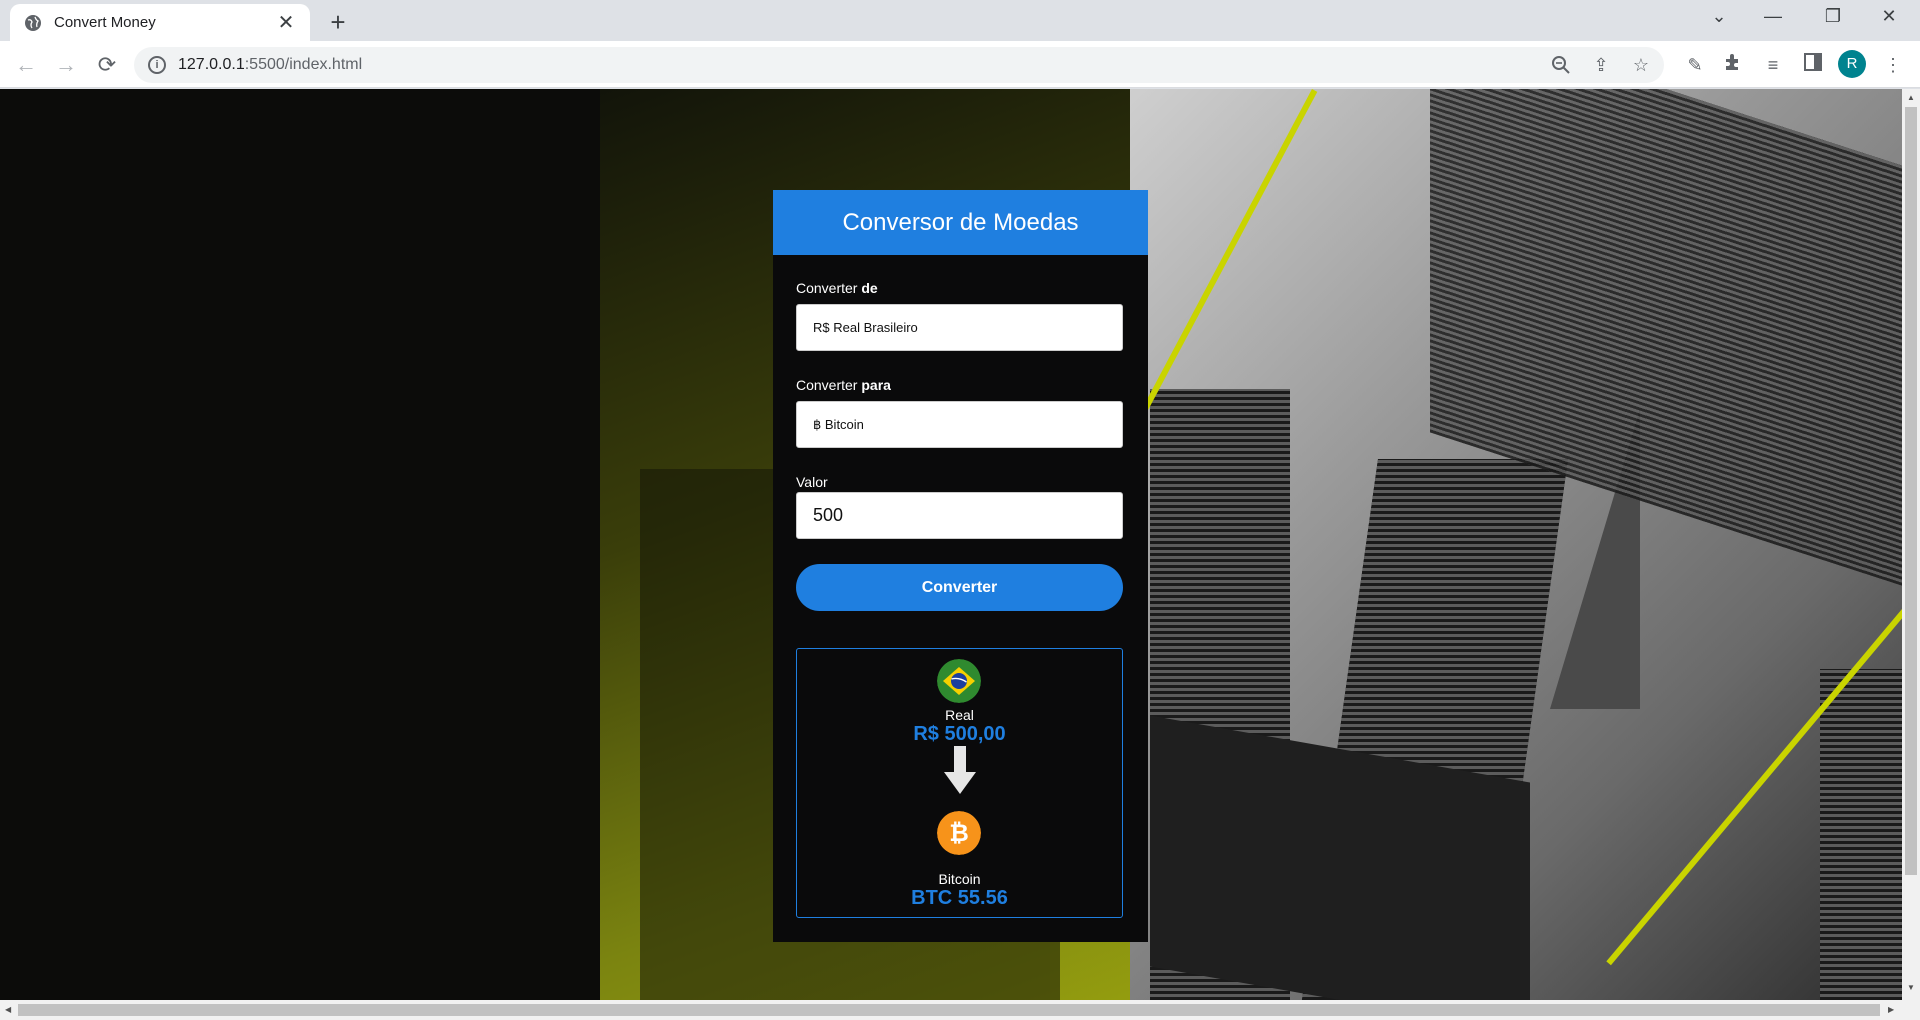 This screenshot has height=1020, width=1920. I want to click on brazil-flag-icon, so click(959, 681).